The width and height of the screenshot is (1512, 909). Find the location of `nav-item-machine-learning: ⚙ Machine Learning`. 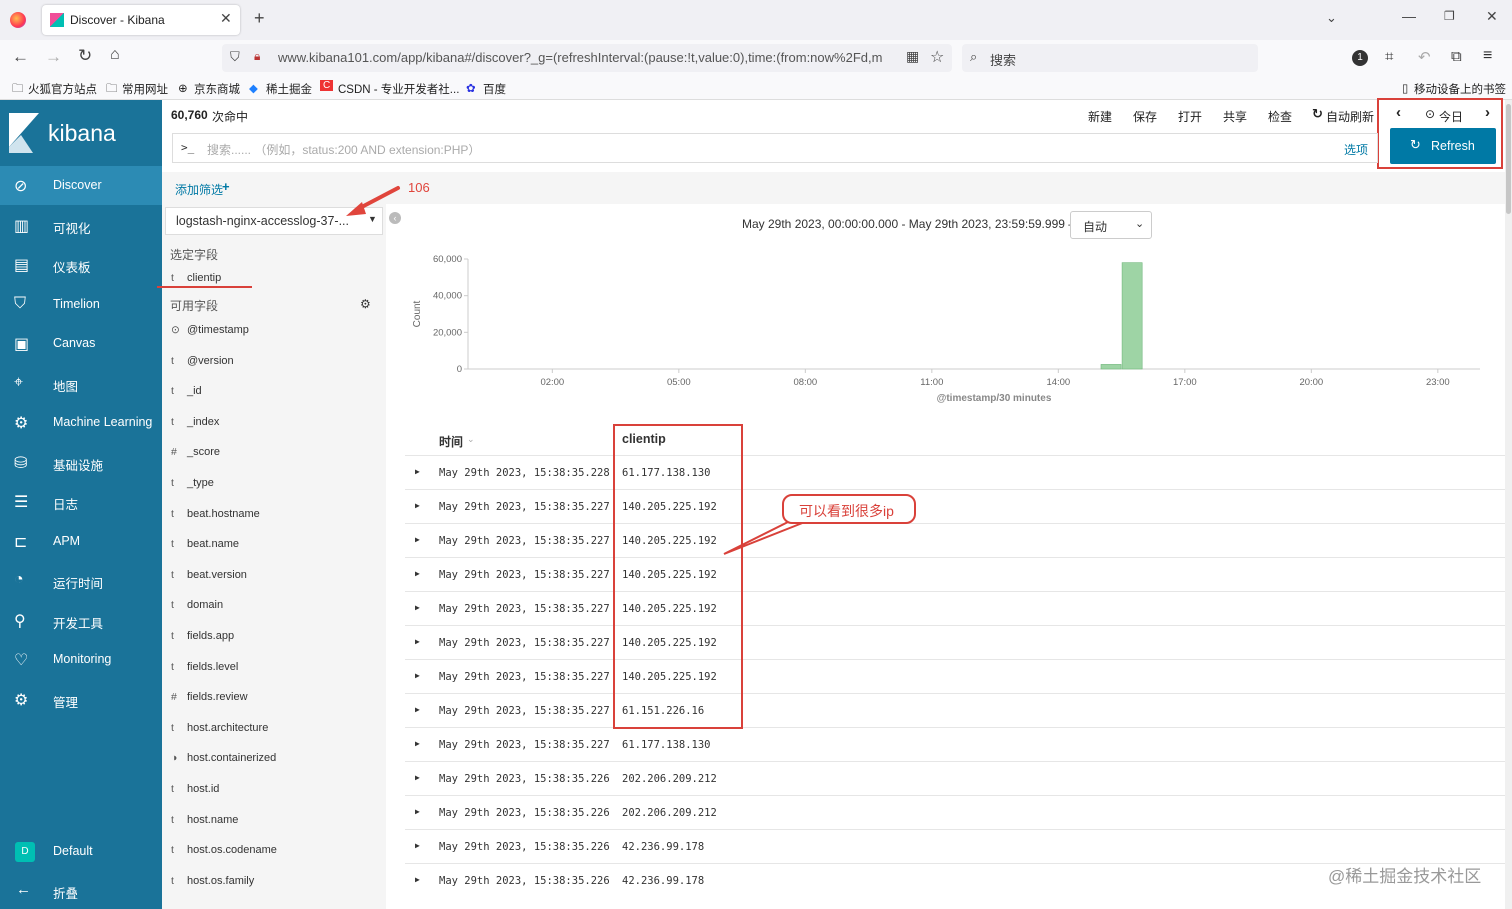

nav-item-machine-learning: ⚙ Machine Learning is located at coordinates (81, 422).